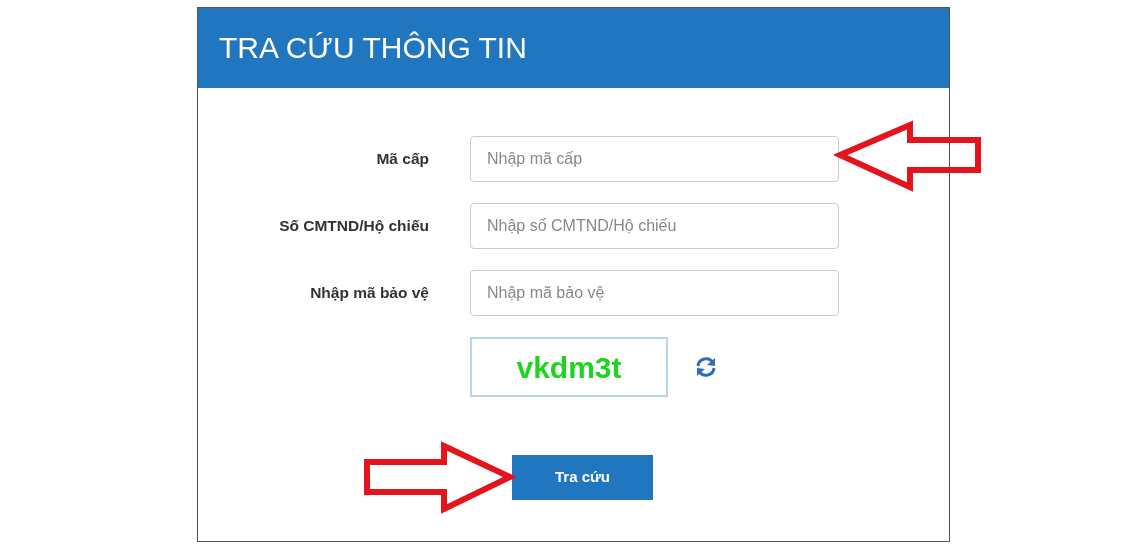 This screenshot has height=551, width=1134. Describe the element at coordinates (402, 159) in the screenshot. I see `field-label: Mã cấp` at that location.